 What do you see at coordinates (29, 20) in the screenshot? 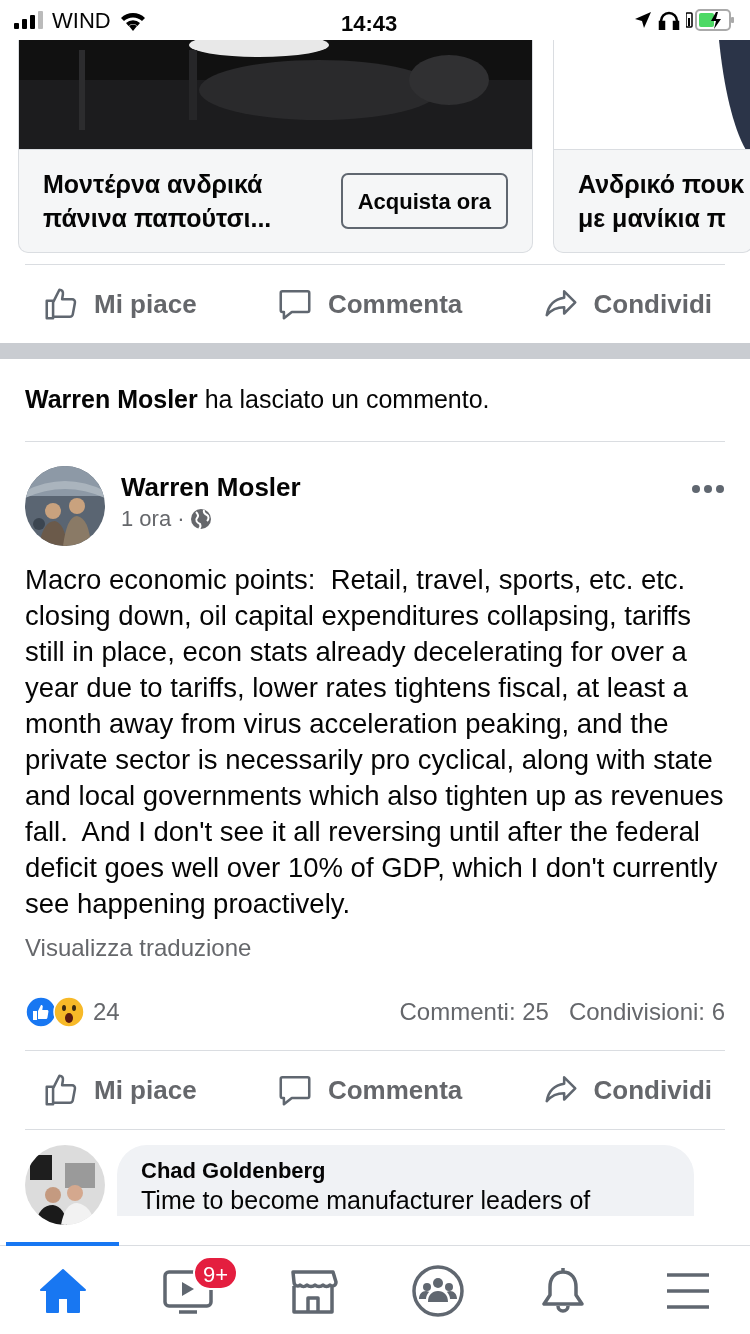
I see `signal-icon` at bounding box center [29, 20].